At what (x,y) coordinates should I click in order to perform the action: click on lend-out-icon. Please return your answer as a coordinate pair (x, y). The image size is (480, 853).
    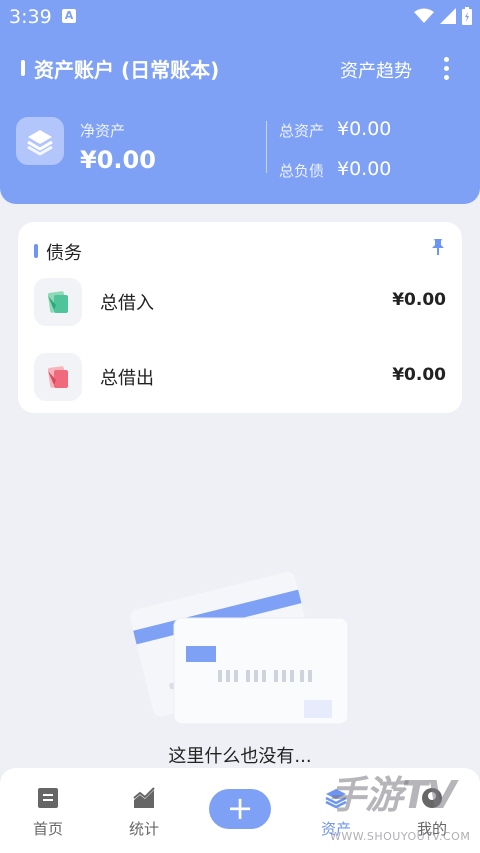
    Looking at the image, I should click on (58, 377).